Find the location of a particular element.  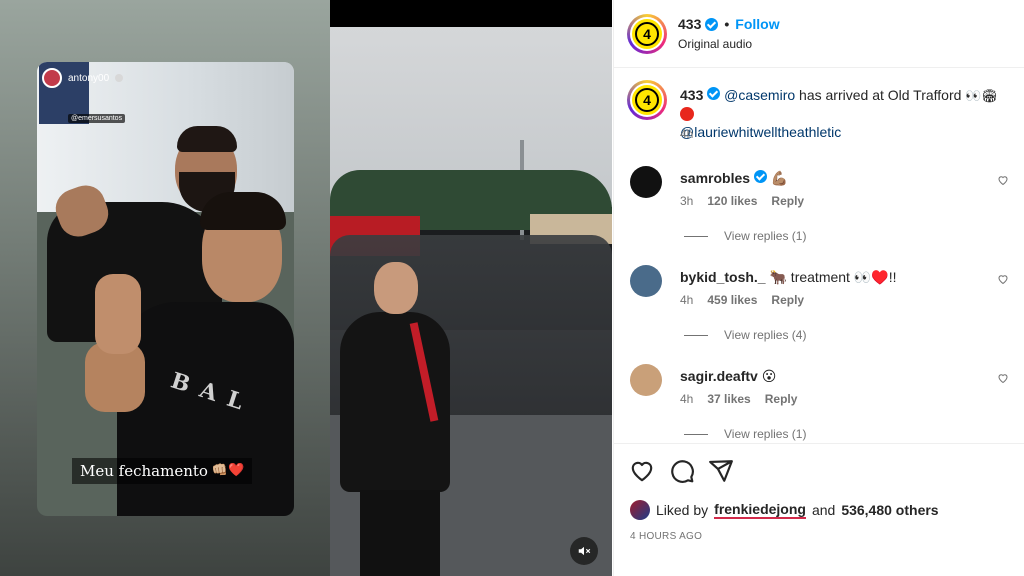

comment-likes: 37 likes is located at coordinates (728, 399).